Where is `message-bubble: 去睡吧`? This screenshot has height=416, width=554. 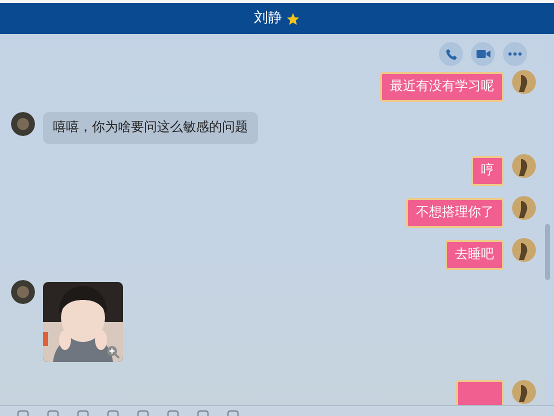
message-bubble: 去睡吧 is located at coordinates (474, 255).